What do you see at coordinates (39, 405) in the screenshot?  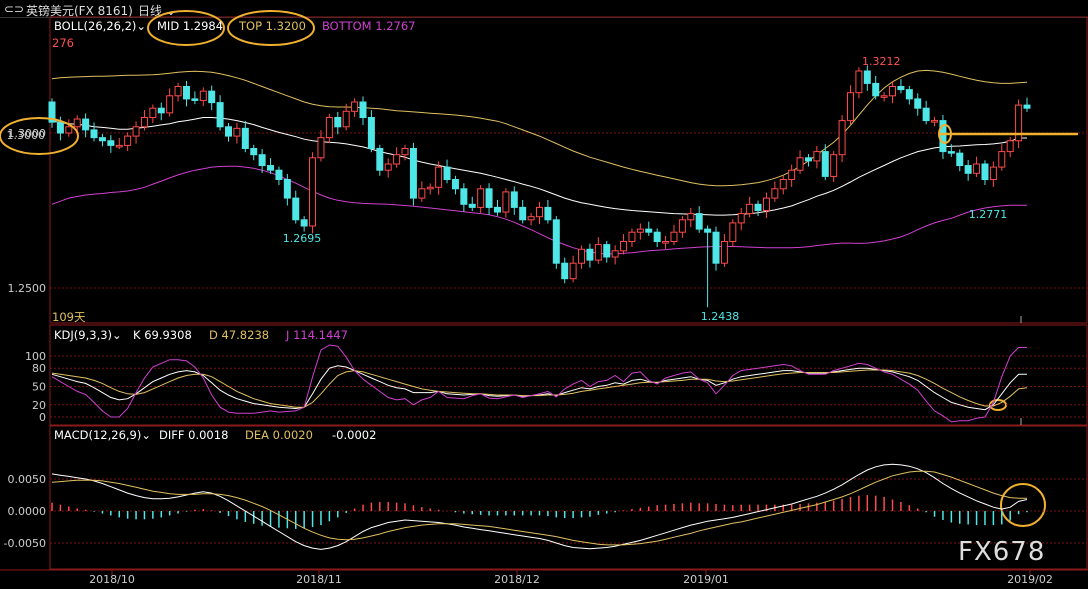 I see `kdj-tick-label: 20` at bounding box center [39, 405].